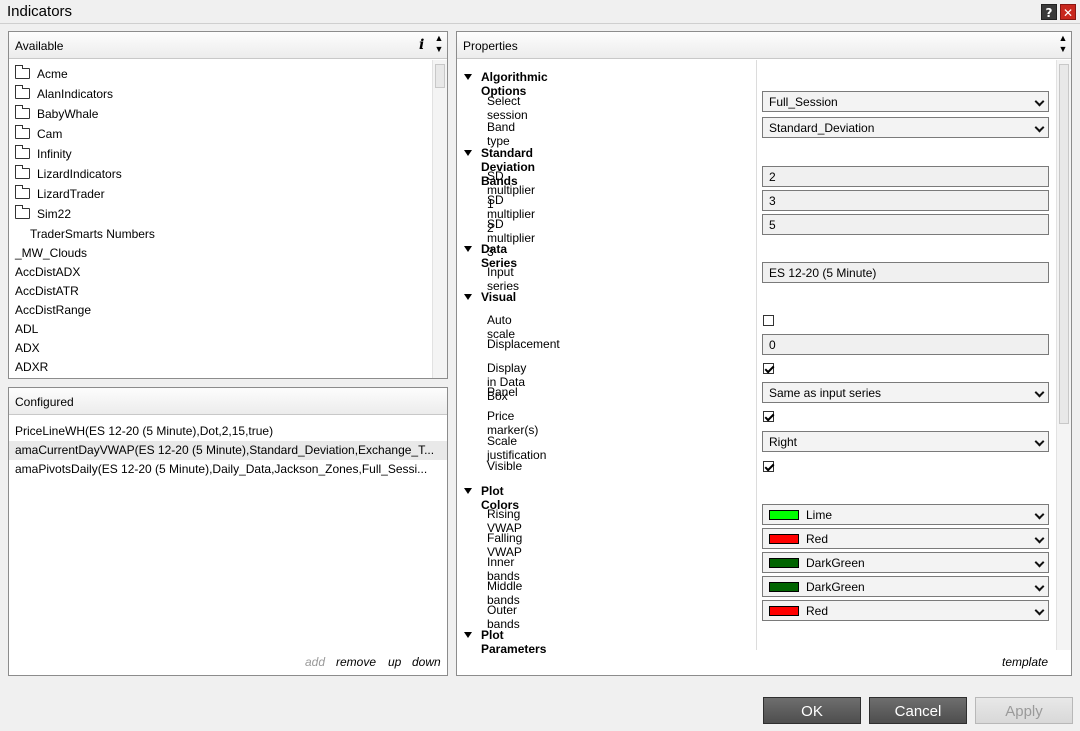  I want to click on remove-link: remove, so click(356, 662).